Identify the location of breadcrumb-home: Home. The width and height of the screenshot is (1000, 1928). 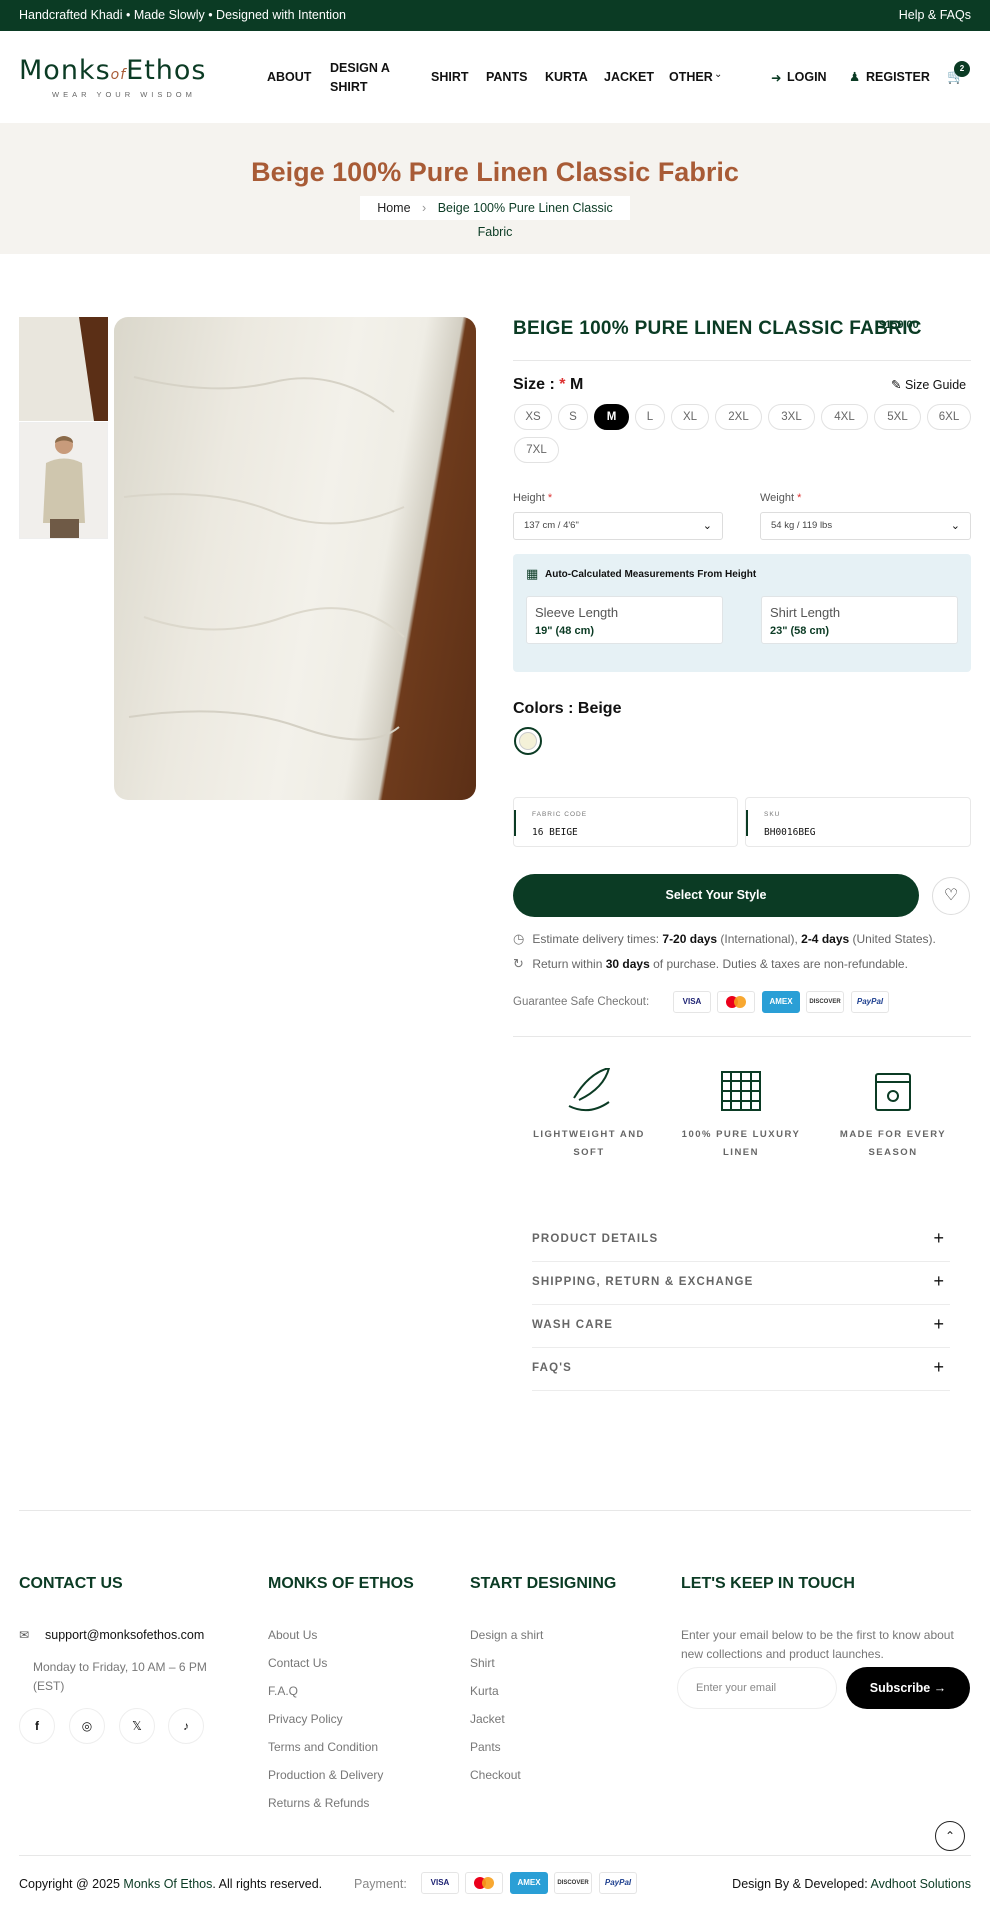
(393, 208).